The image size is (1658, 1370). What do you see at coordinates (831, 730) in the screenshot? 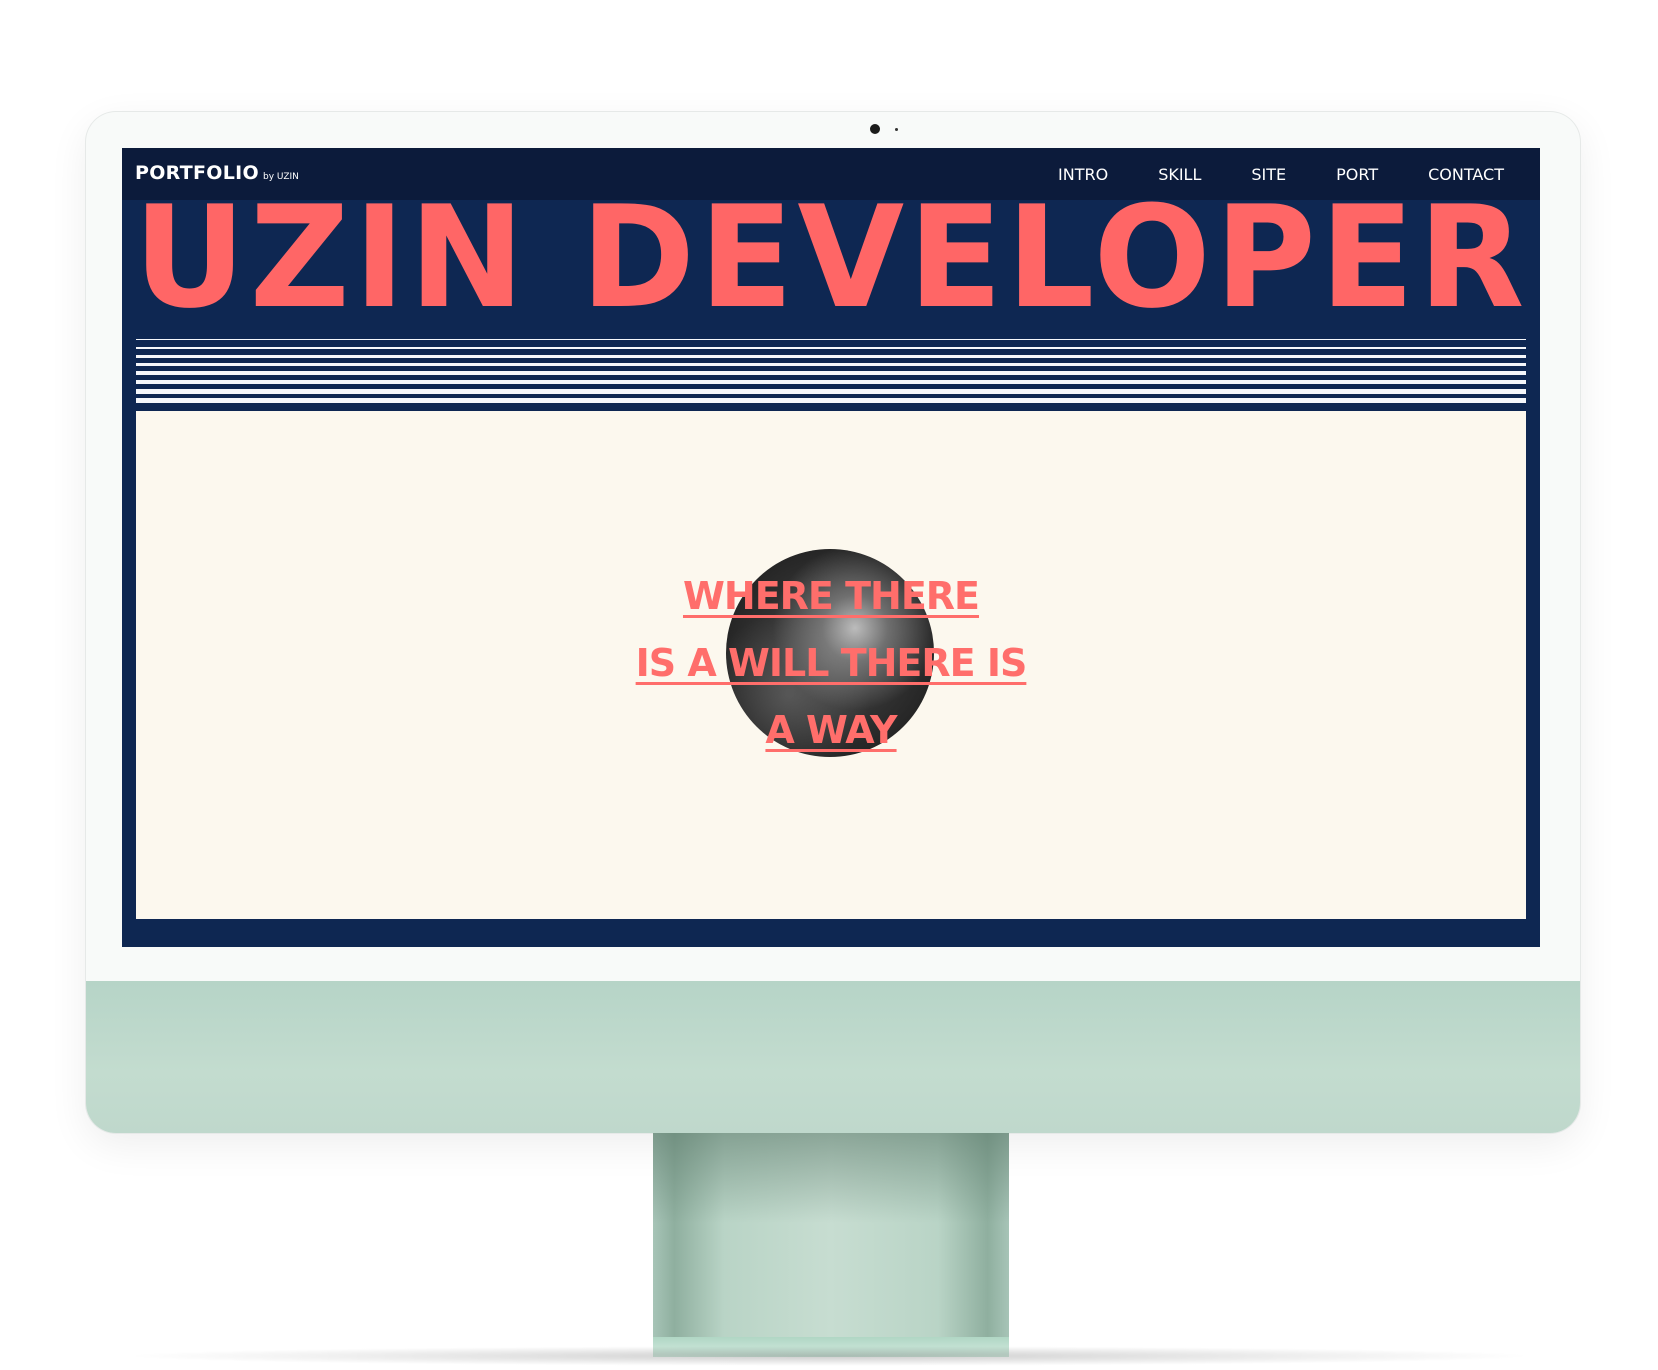
I see `quote-line: A WAY` at bounding box center [831, 730].